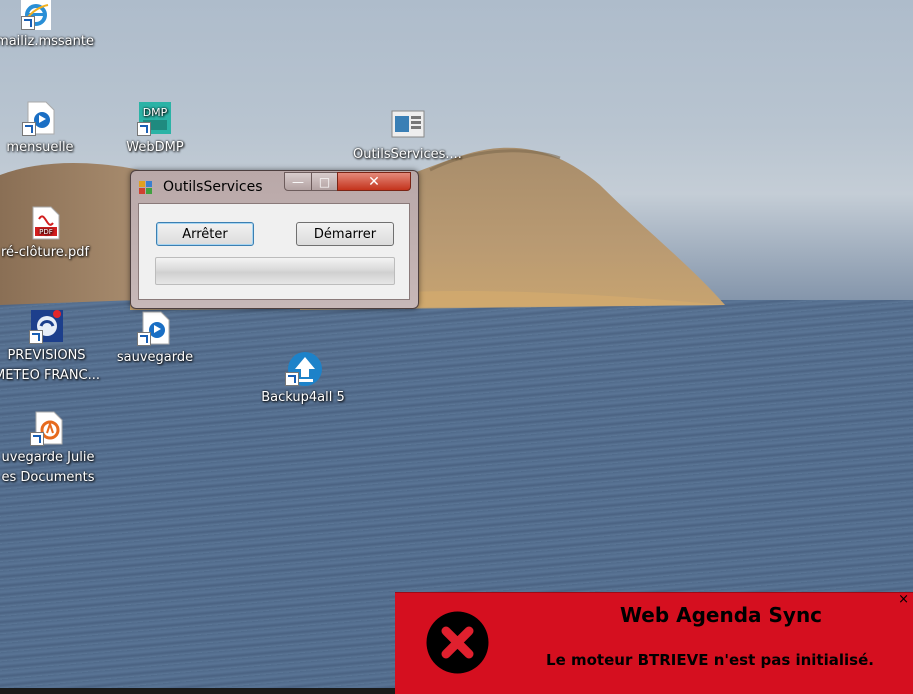 The image size is (913, 694). I want to click on backup4all-icon, so click(303, 368).